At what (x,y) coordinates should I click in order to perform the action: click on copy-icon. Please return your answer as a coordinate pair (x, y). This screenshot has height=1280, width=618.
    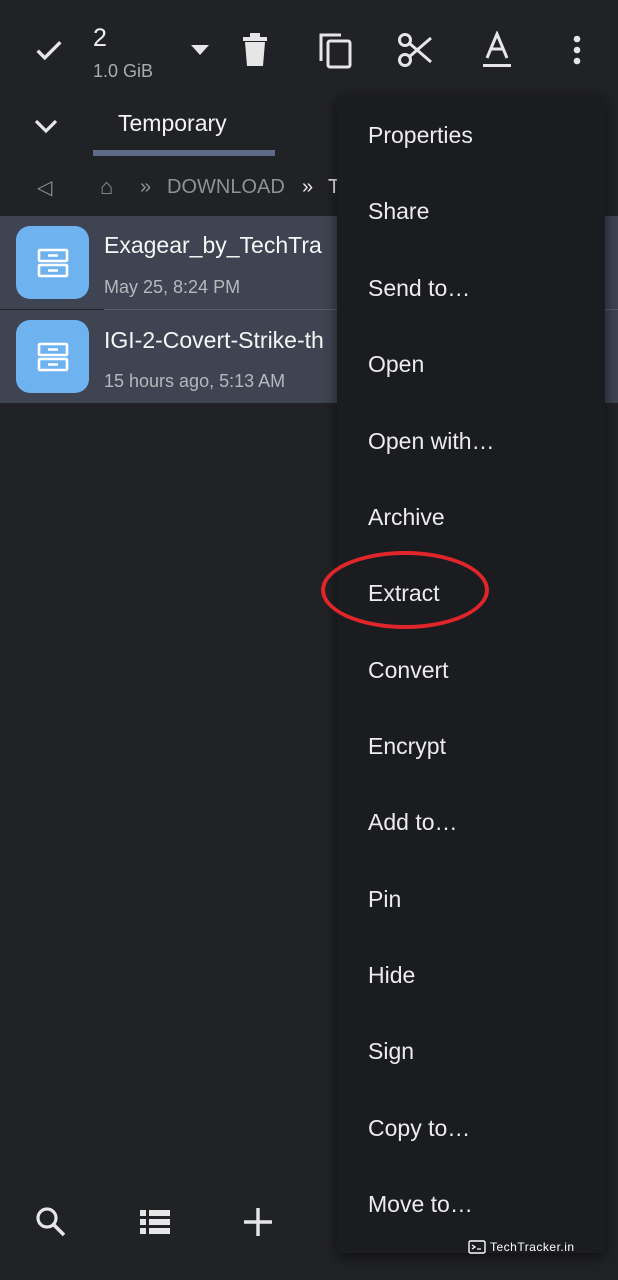
    Looking at the image, I should click on (335, 50).